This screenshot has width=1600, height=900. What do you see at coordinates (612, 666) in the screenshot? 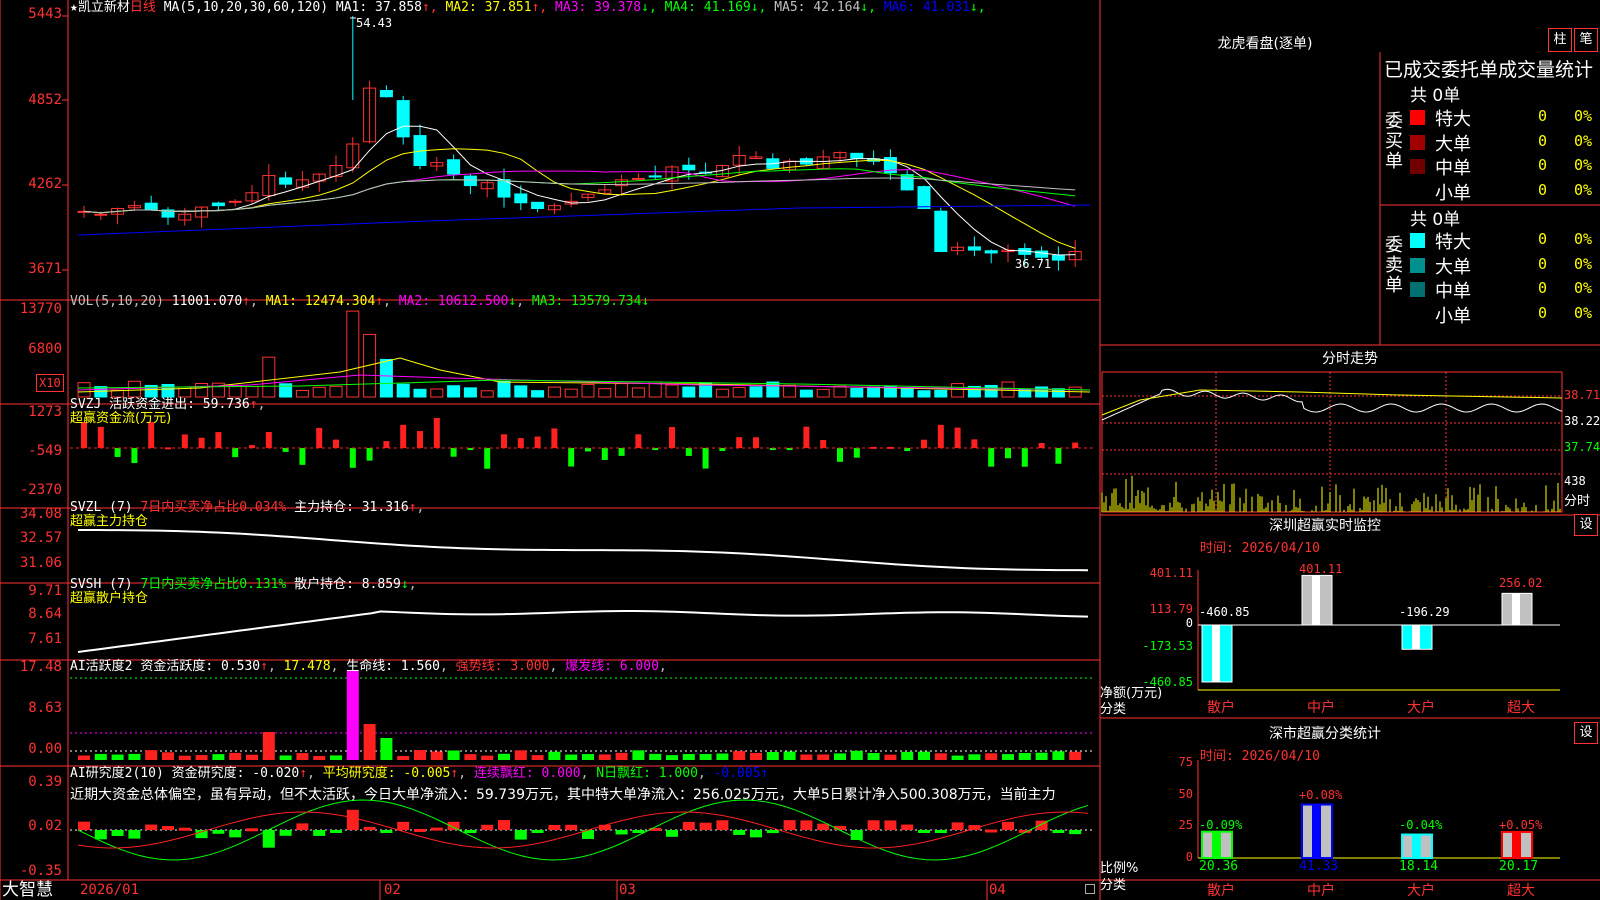
I see `ai1-burst-line: 爆发线: 6.000` at bounding box center [612, 666].